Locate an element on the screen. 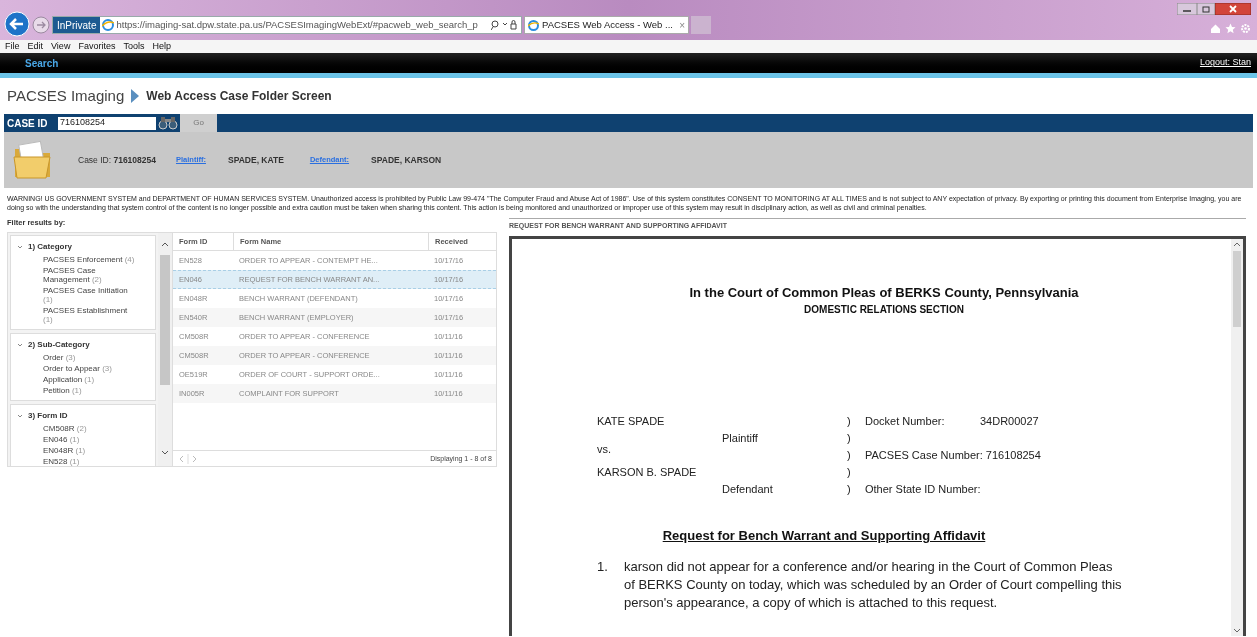 This screenshot has height=637, width=1257. field-label: Other State ID Number: is located at coordinates (923, 489).